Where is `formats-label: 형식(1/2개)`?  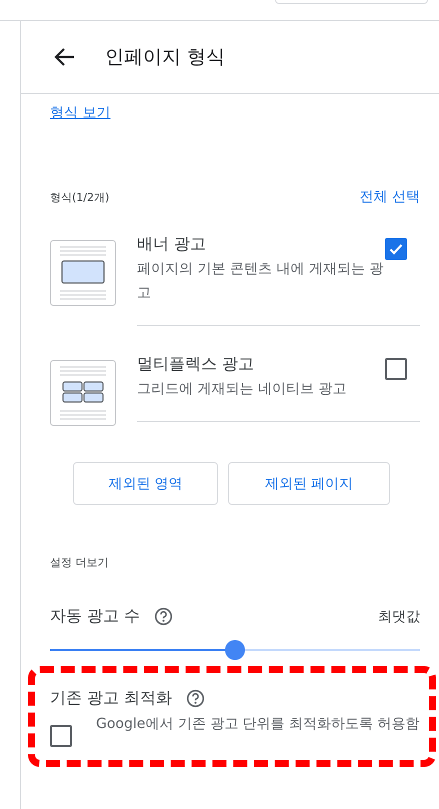 formats-label: 형식(1/2개) is located at coordinates (80, 197).